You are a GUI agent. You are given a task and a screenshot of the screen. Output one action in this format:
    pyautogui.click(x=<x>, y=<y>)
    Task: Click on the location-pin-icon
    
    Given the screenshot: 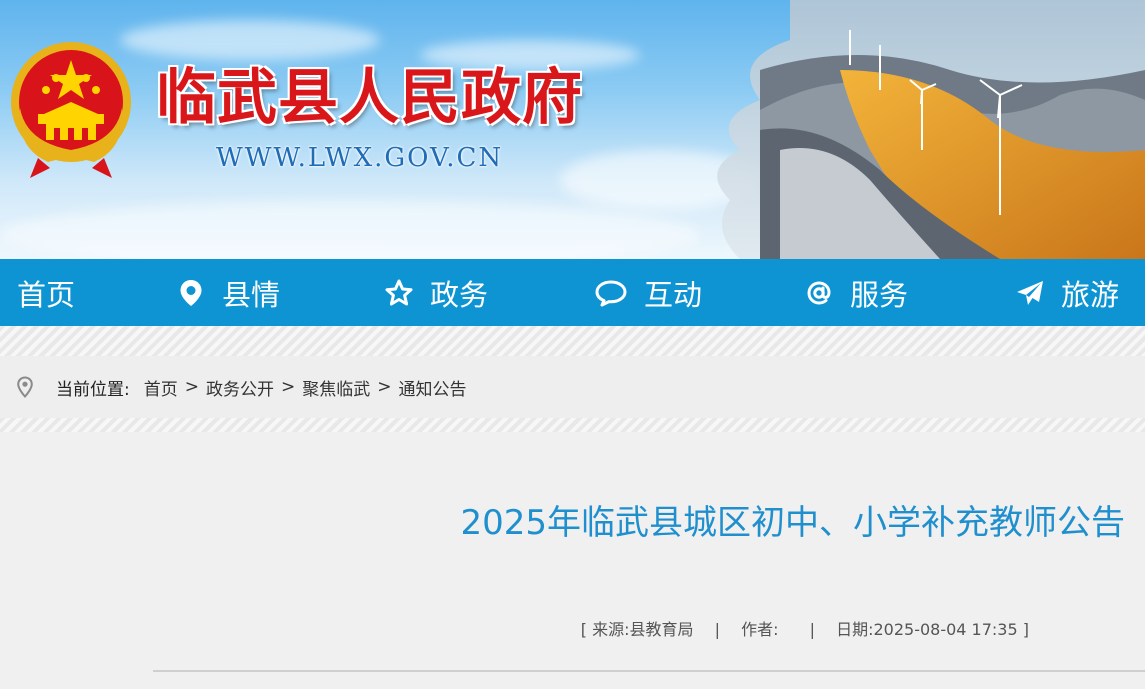 What is the action you would take?
    pyautogui.click(x=191, y=292)
    